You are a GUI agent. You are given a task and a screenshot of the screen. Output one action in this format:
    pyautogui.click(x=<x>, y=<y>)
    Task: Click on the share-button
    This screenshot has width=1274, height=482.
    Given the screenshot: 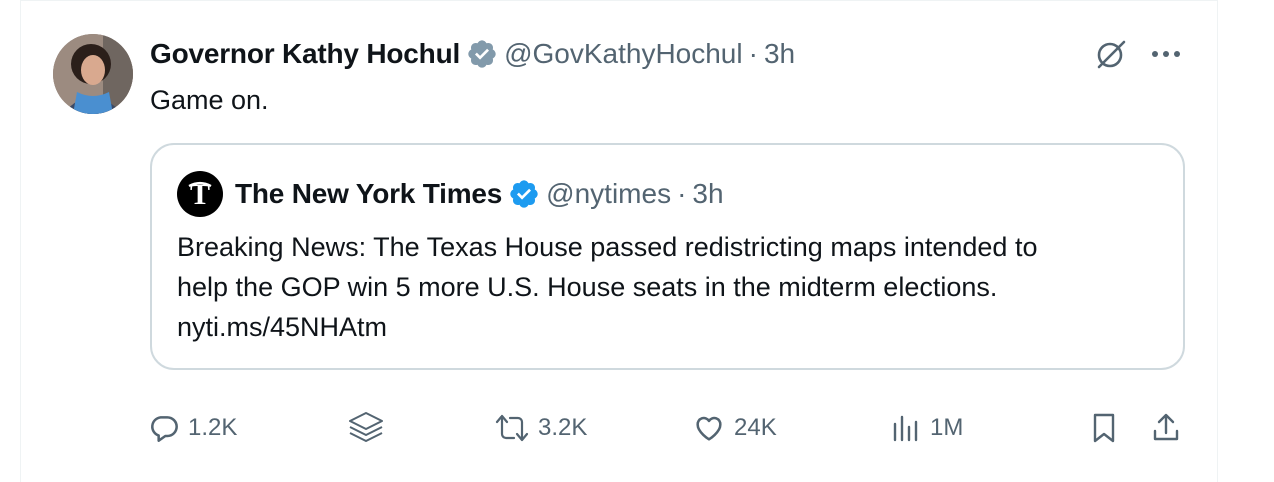 What is the action you would take?
    pyautogui.click(x=1166, y=428)
    